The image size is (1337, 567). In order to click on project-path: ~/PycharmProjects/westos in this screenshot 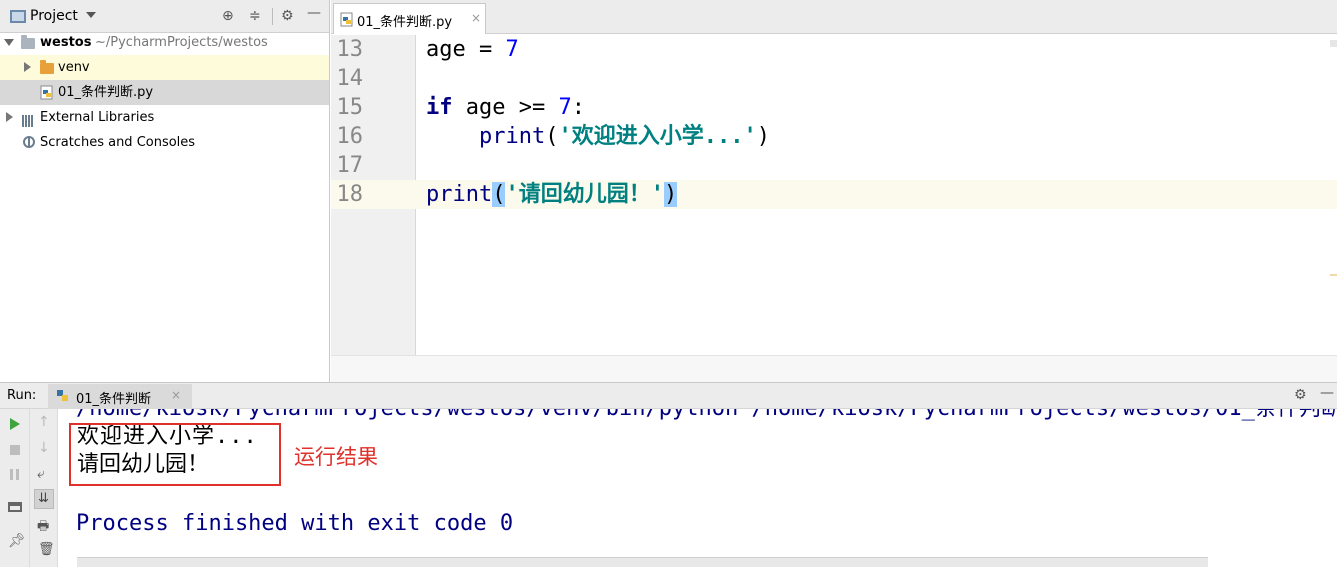, I will do `click(181, 42)`.